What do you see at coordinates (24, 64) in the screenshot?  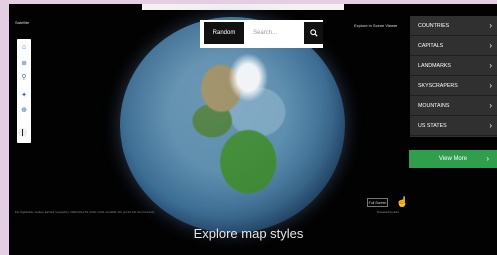 I see `layers-icon: ≣` at bounding box center [24, 64].